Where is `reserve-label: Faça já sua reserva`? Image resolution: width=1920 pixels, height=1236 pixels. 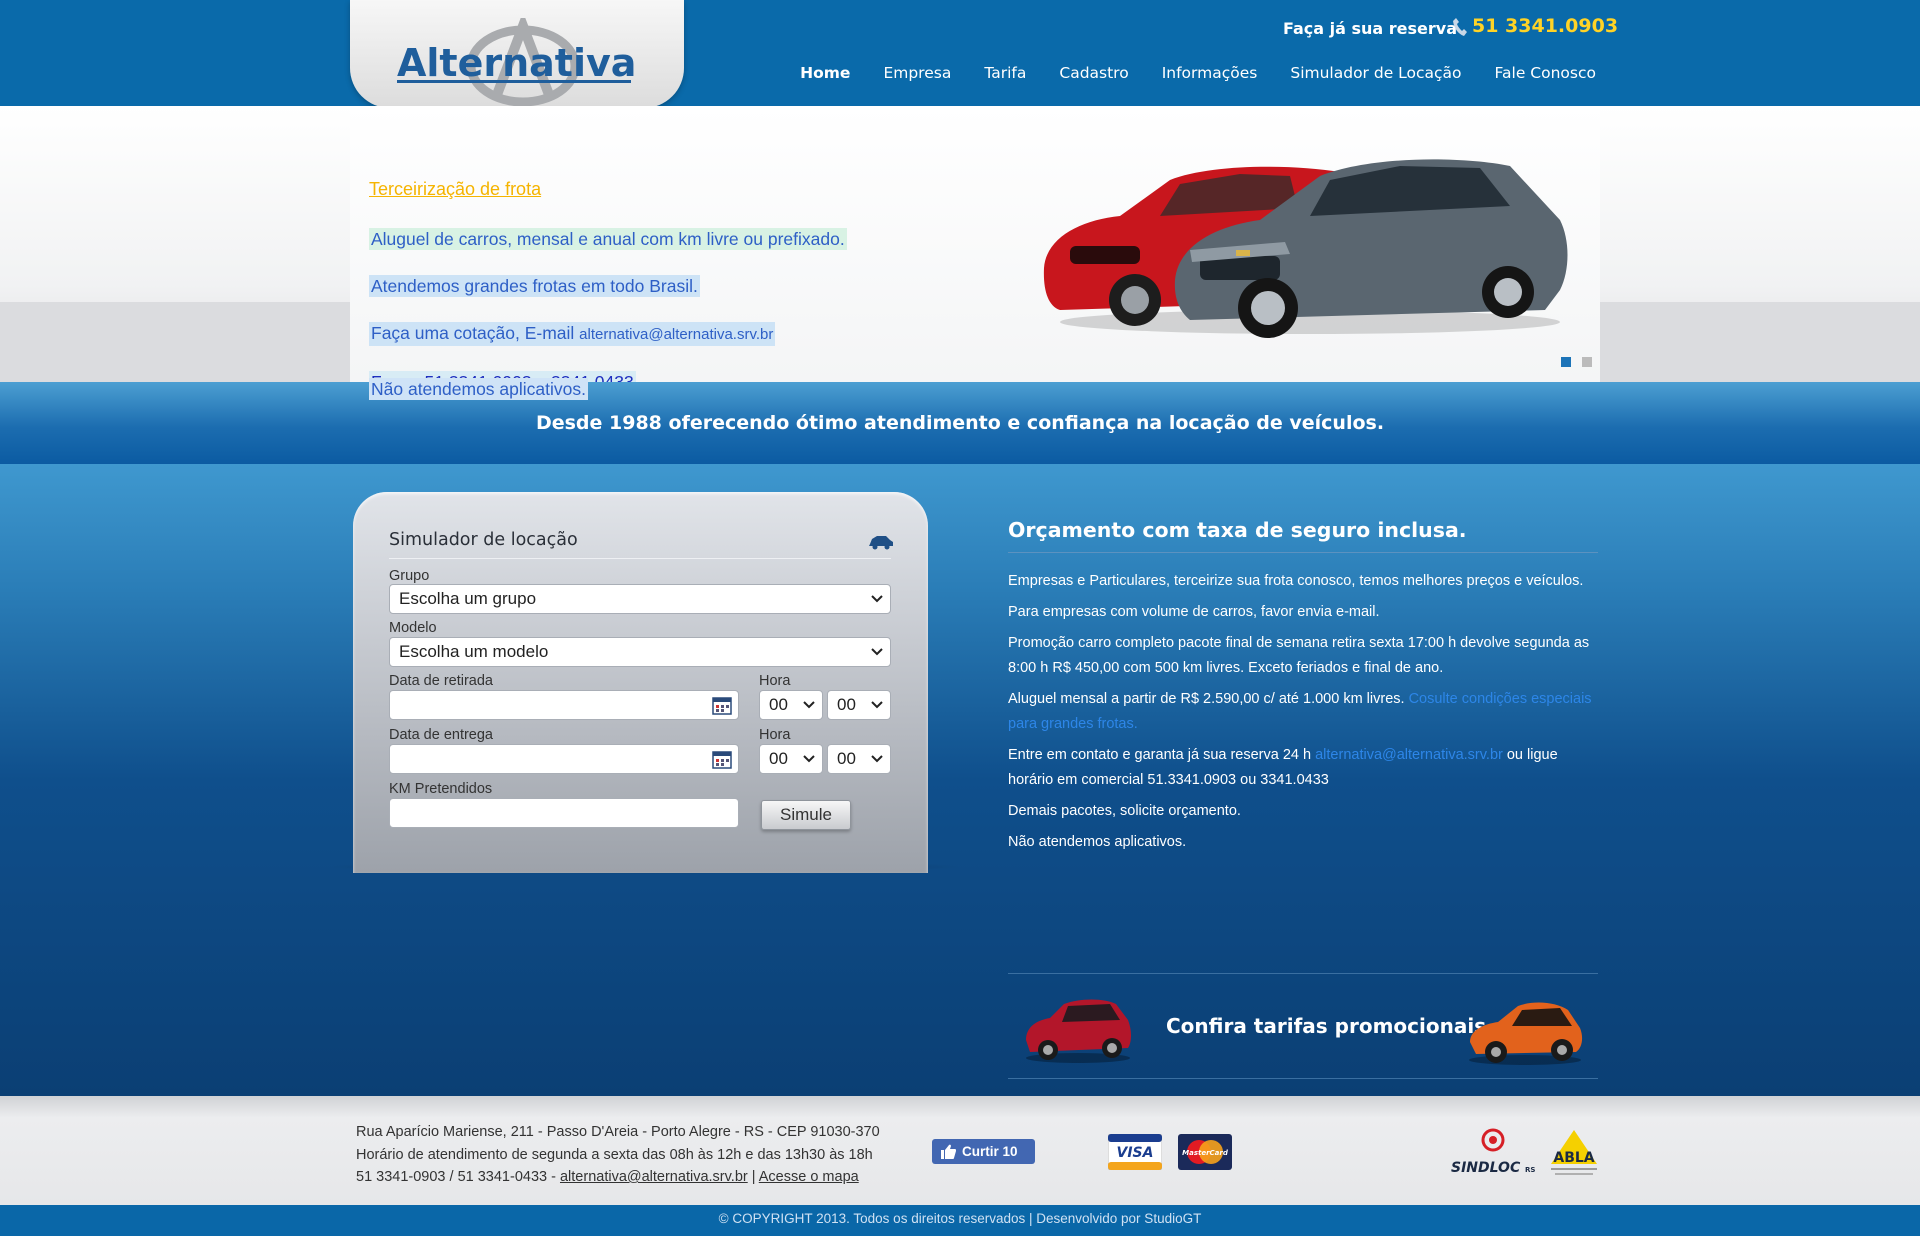 reserve-label: Faça já sua reserva is located at coordinates (1370, 28).